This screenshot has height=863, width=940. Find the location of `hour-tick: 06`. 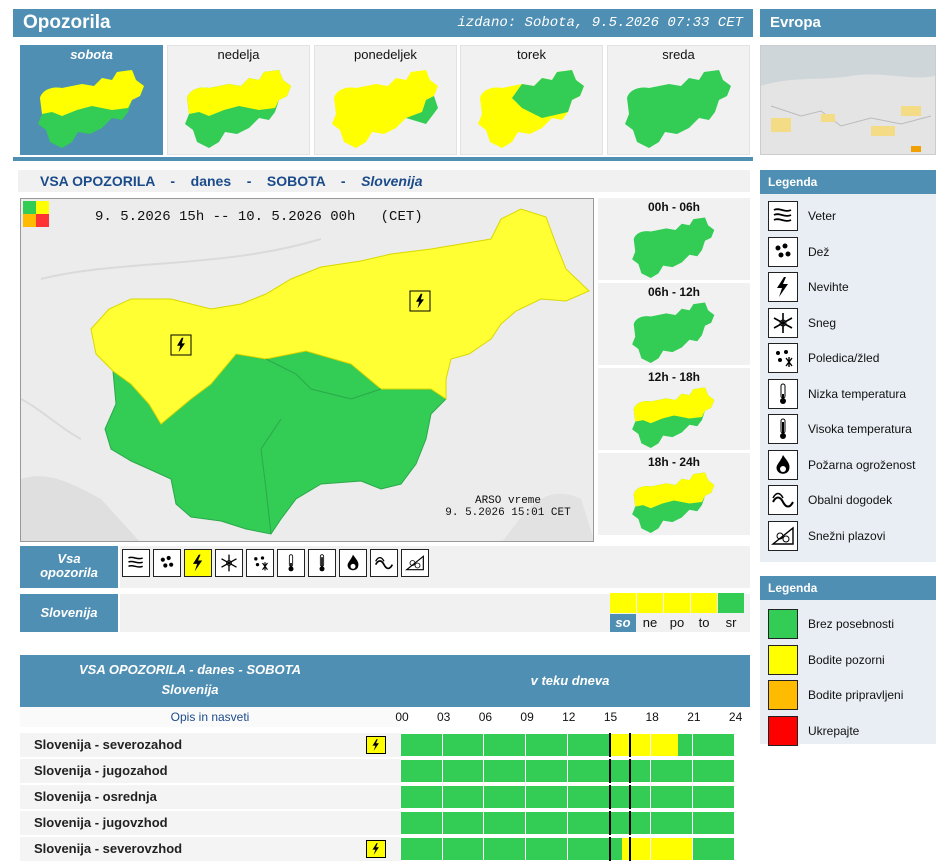

hour-tick: 06 is located at coordinates (485, 717).